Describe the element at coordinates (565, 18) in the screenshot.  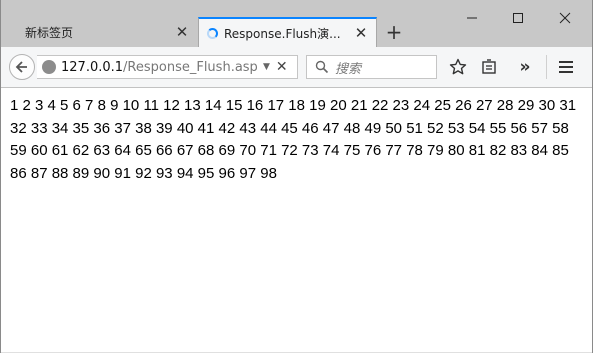
I see `close-icon` at that location.